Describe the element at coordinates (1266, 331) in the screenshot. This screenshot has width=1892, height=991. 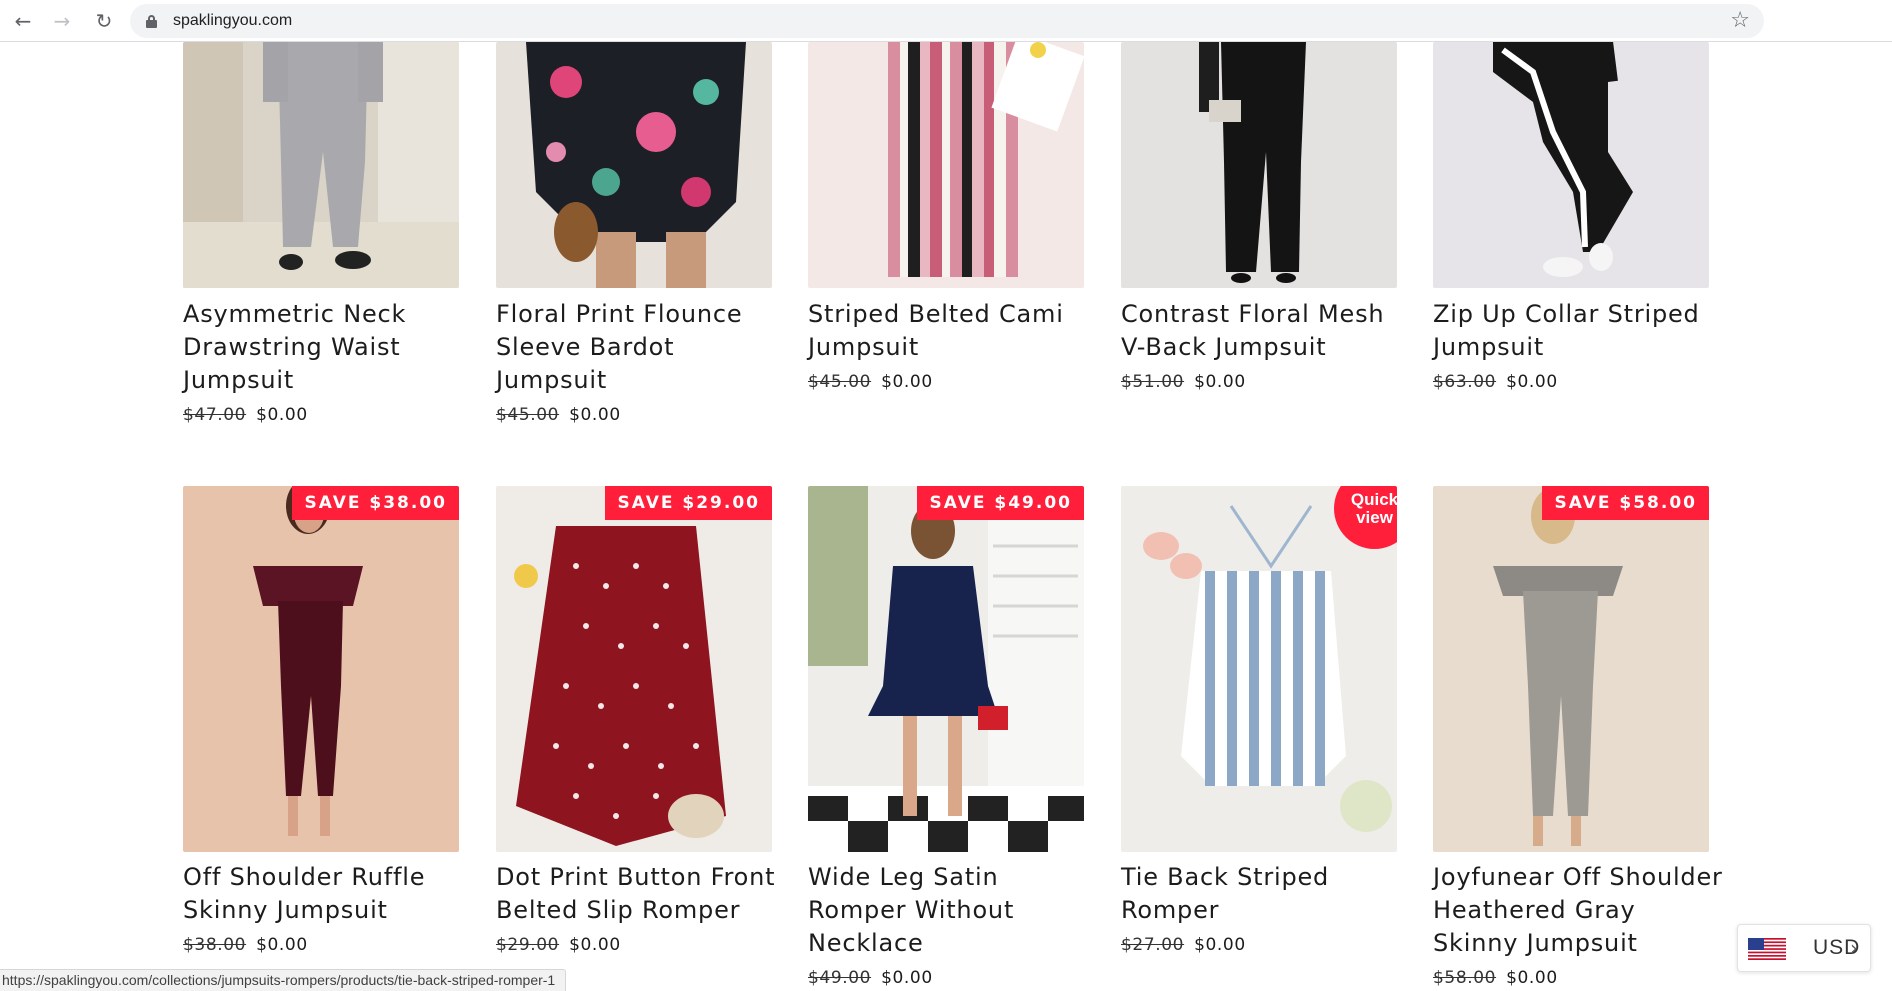
I see `product-title: Contrast Floral Mesh V-Back Jumpsuit` at that location.